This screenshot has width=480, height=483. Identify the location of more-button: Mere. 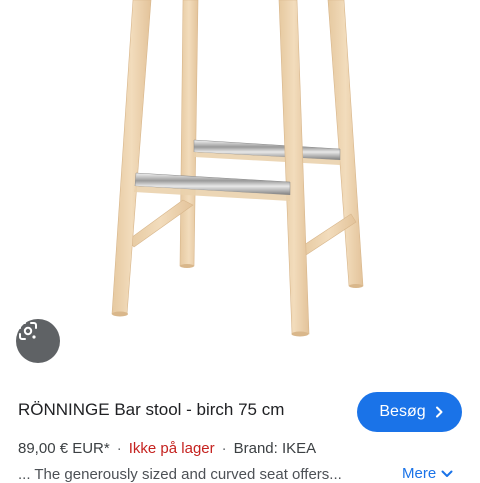
(427, 473).